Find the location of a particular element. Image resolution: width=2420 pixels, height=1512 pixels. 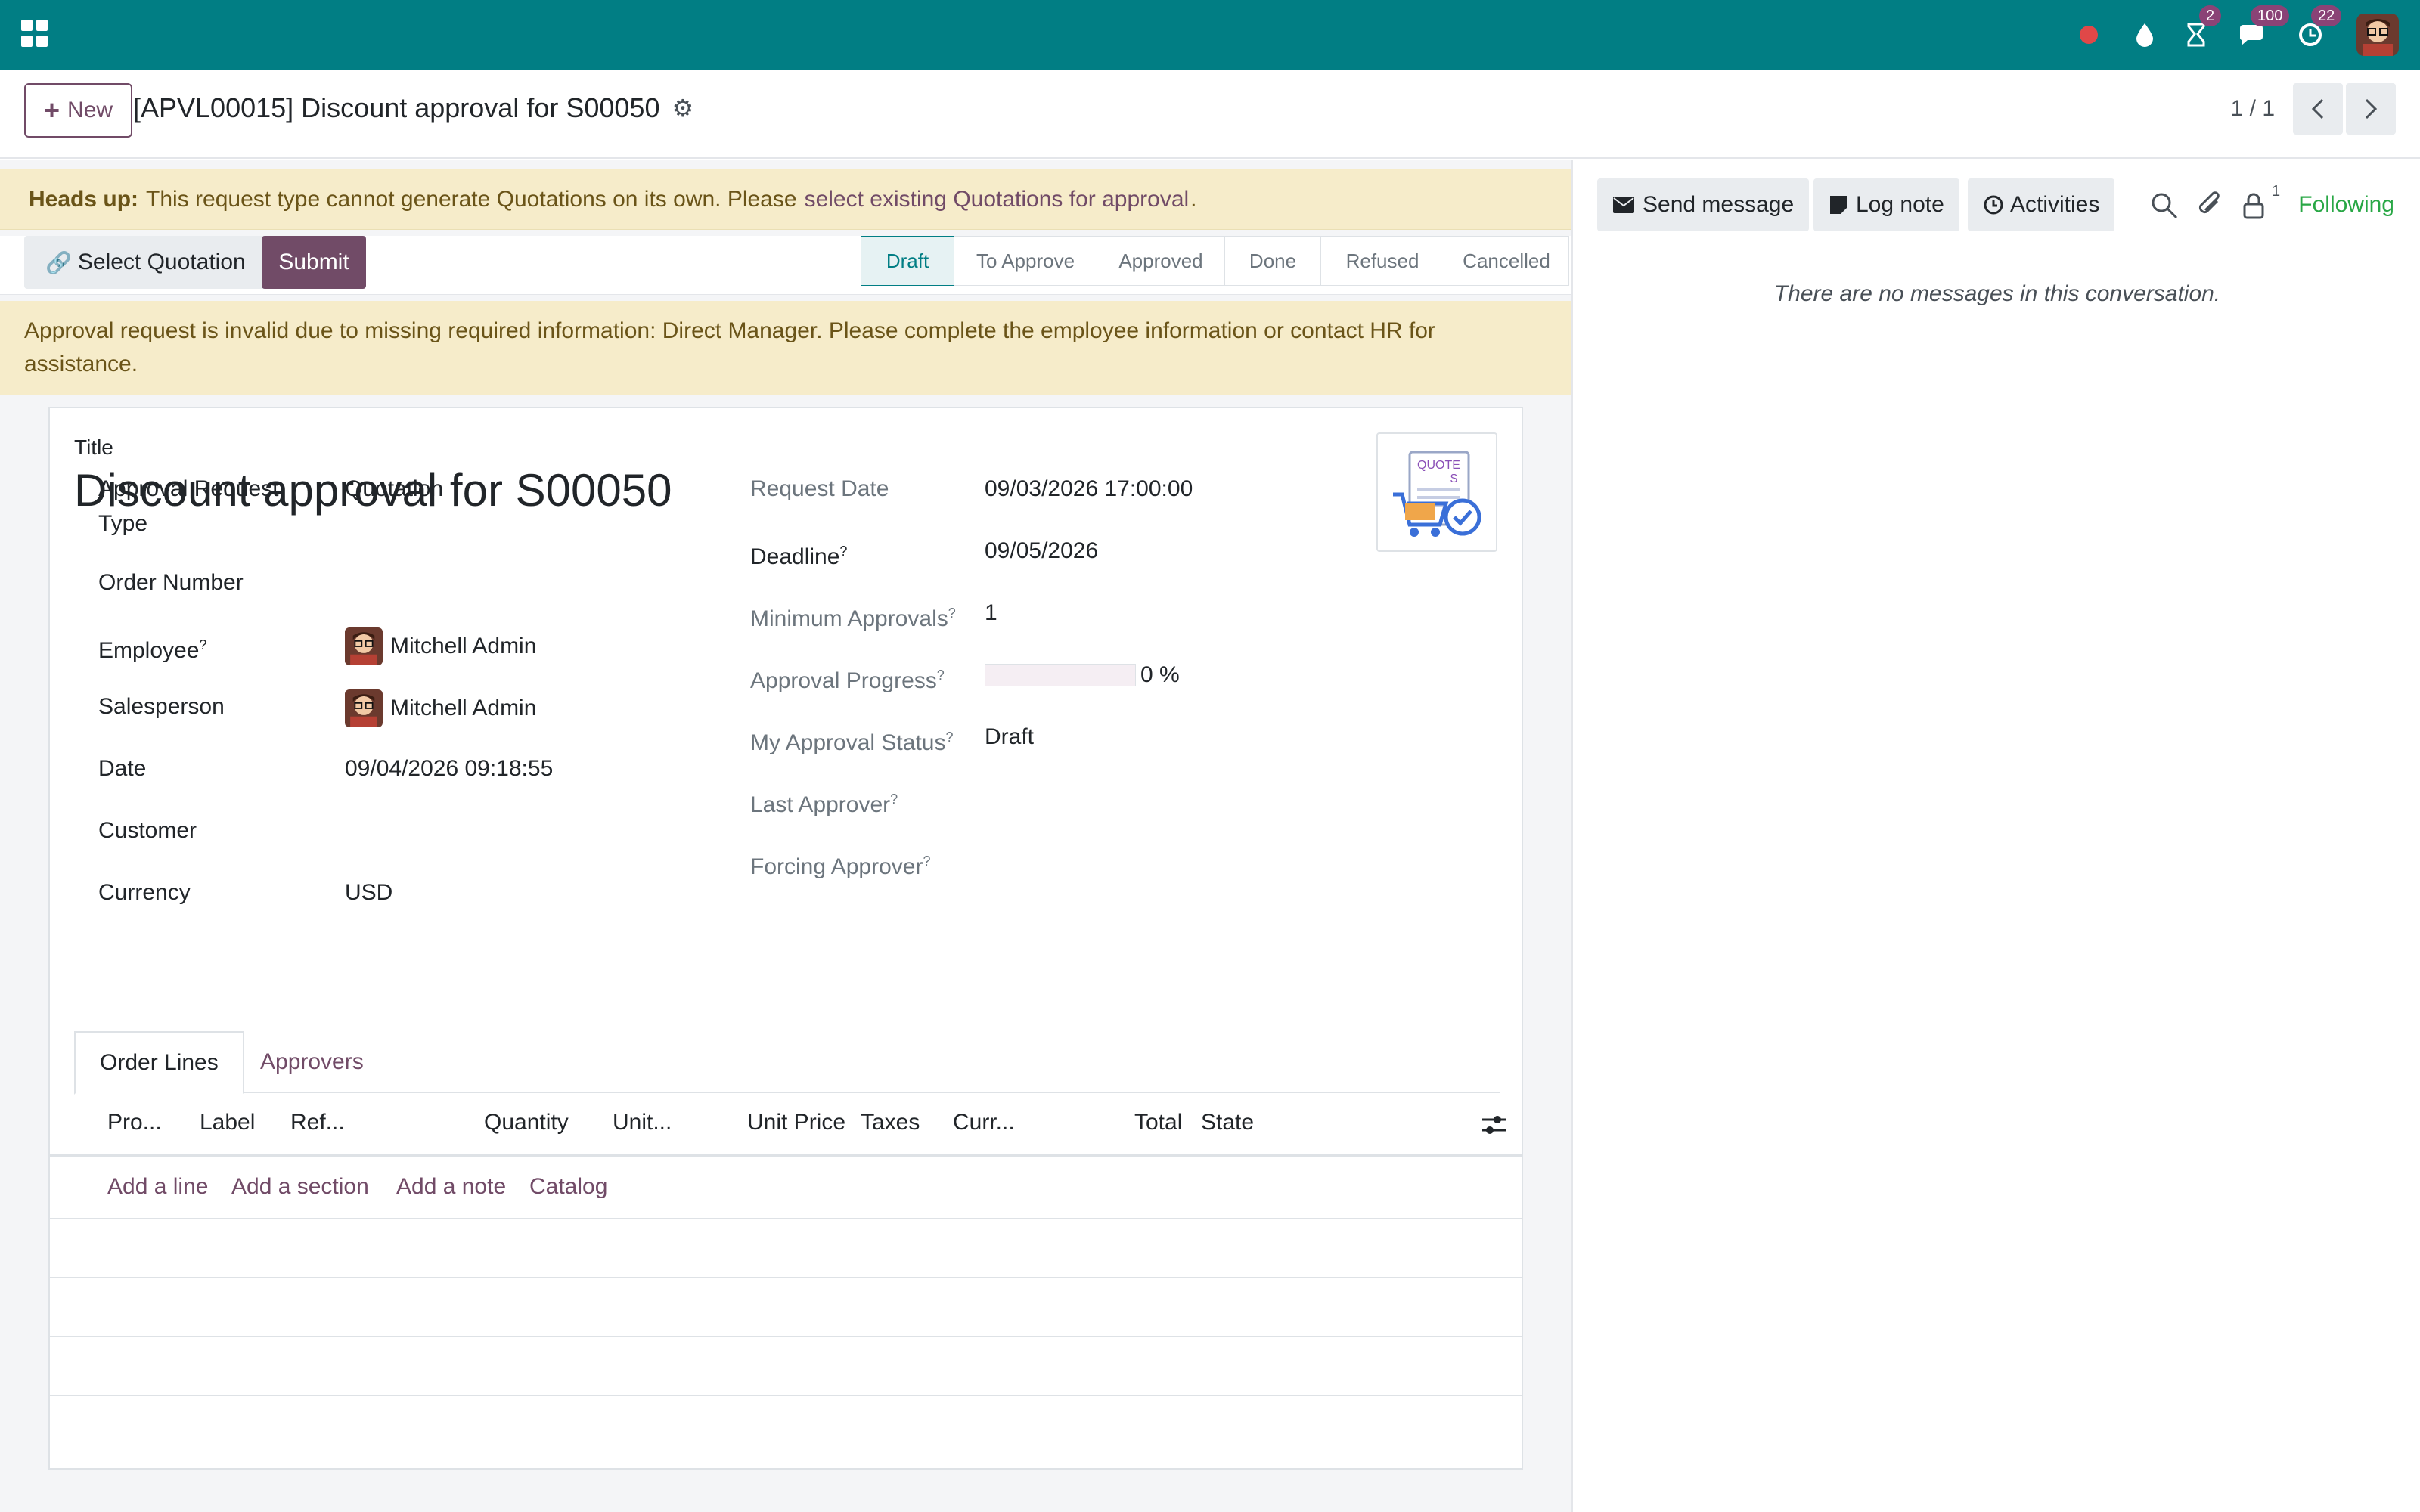

last-approver-label: Last Approver? is located at coordinates (824, 804).